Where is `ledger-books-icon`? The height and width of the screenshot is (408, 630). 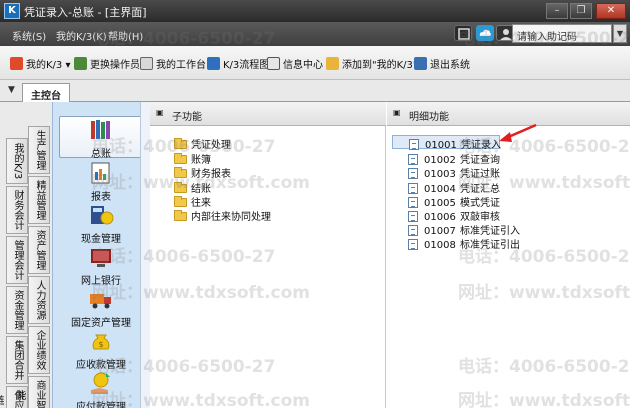 ledger-books-icon is located at coordinates (101, 130).